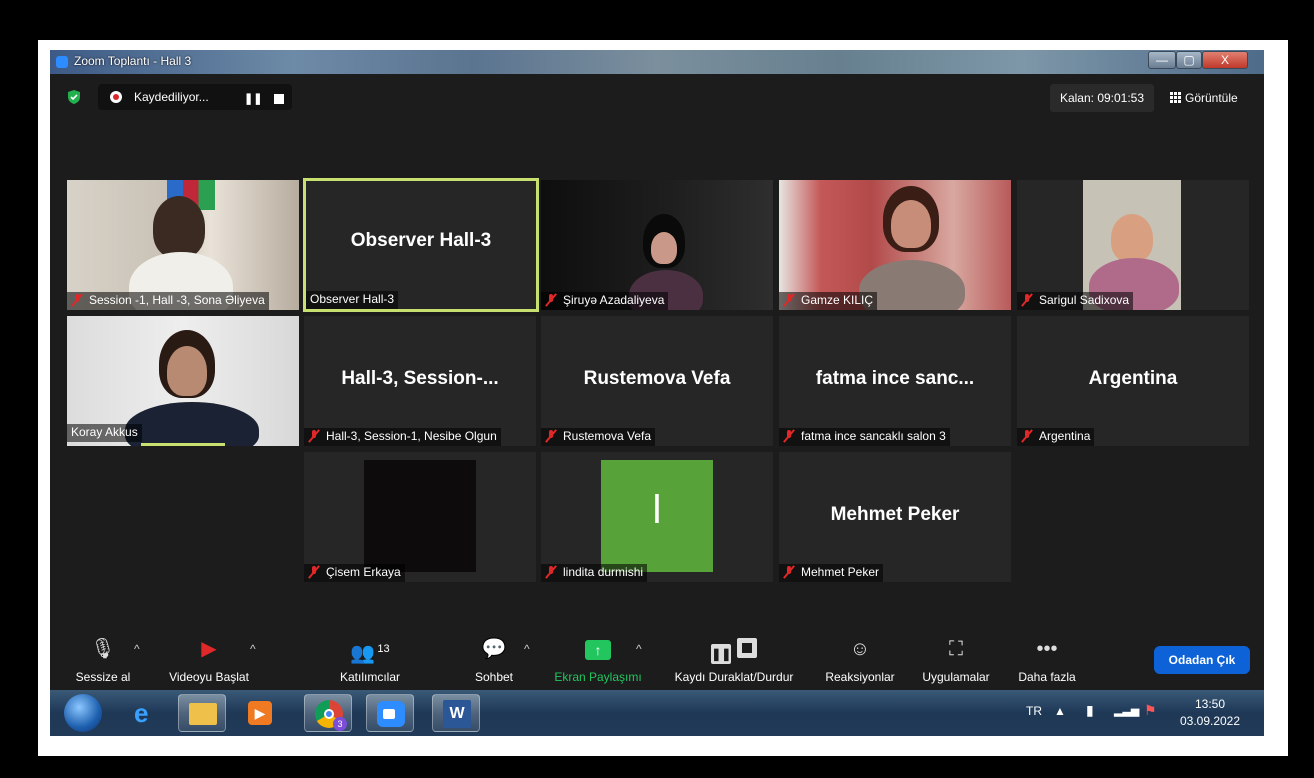 The image size is (1314, 778). I want to click on signal-icon: ▂▃▅, so click(1126, 710).